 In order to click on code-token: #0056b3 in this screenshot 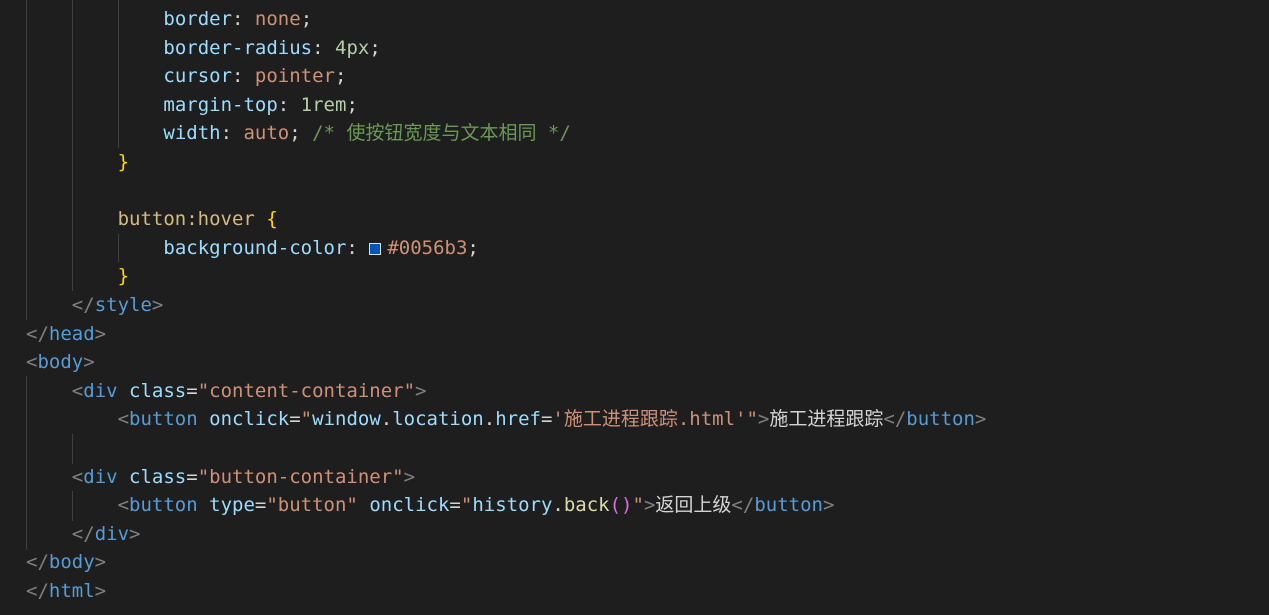, I will do `click(427, 247)`.